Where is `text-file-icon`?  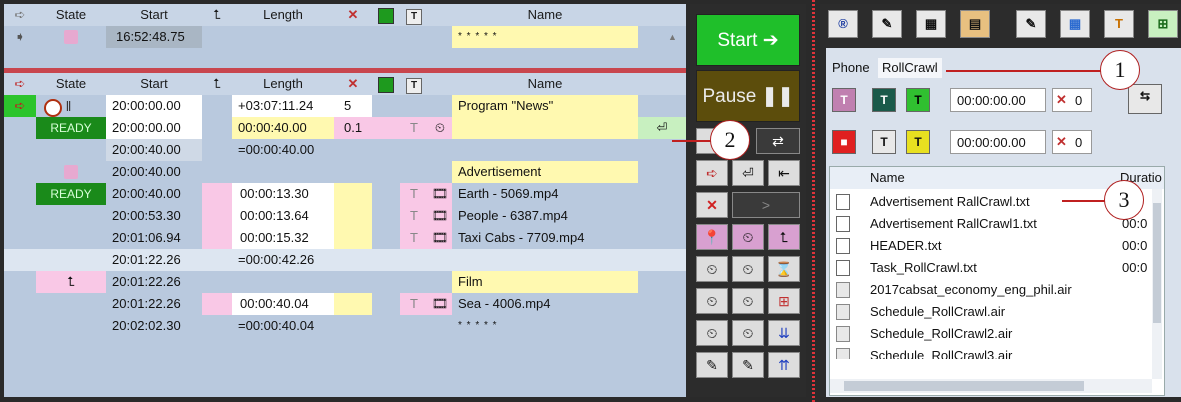
text-file-icon is located at coordinates (843, 224).